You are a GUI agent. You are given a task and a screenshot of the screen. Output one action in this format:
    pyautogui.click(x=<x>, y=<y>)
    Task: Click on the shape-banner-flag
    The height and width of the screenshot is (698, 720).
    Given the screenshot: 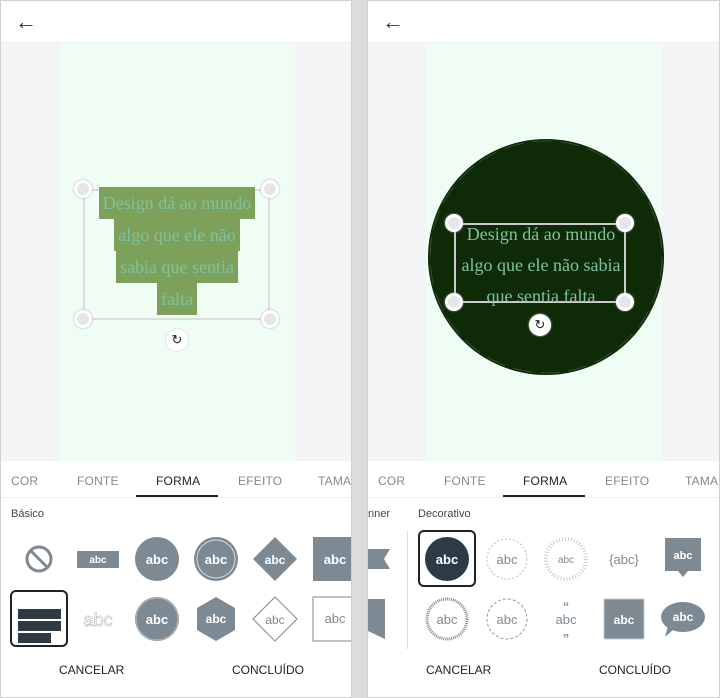 What is the action you would take?
    pyautogui.click(x=376, y=619)
    